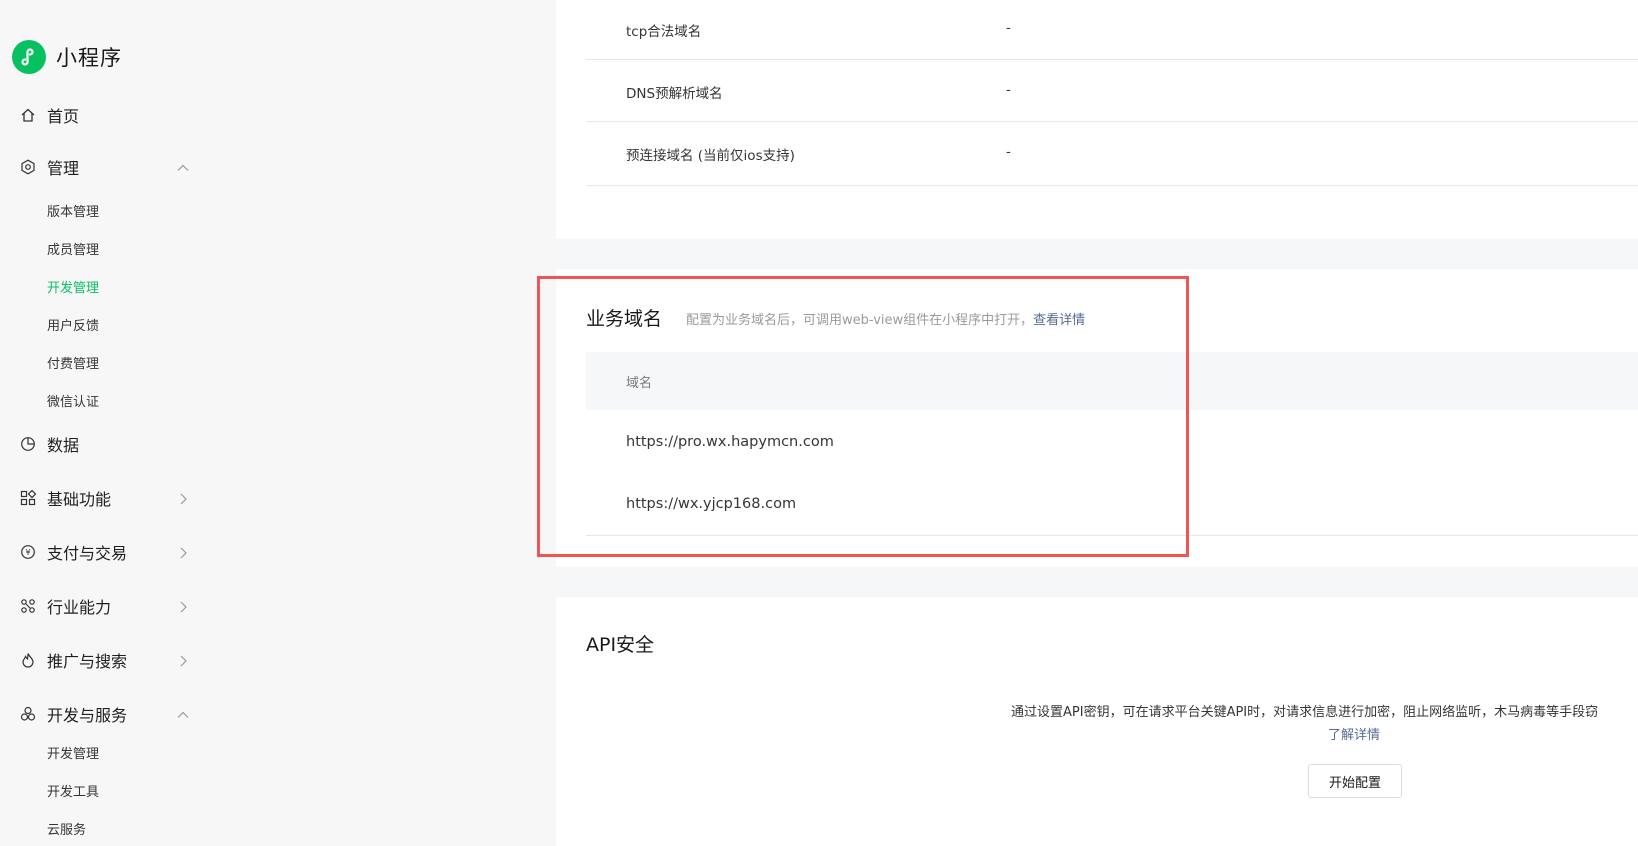 Image resolution: width=1638 pixels, height=846 pixels. I want to click on flame-icon, so click(28, 660).